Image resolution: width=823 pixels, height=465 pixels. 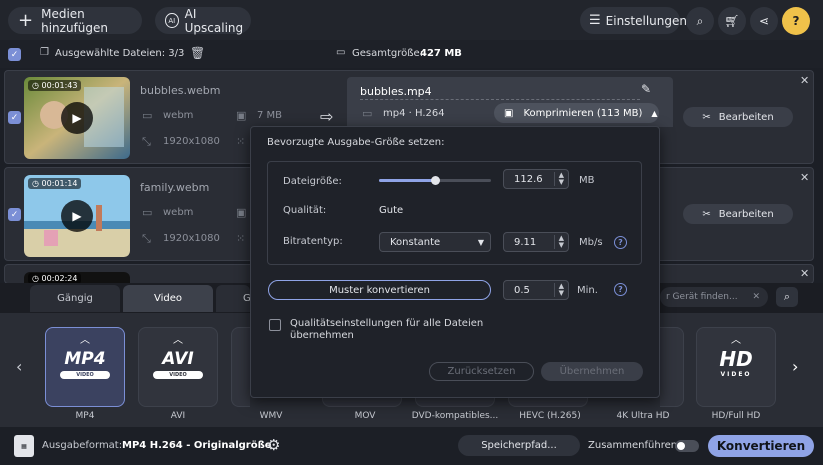 What do you see at coordinates (634, 445) in the screenshot?
I see `merge-label: Zusammenführen:` at bounding box center [634, 445].